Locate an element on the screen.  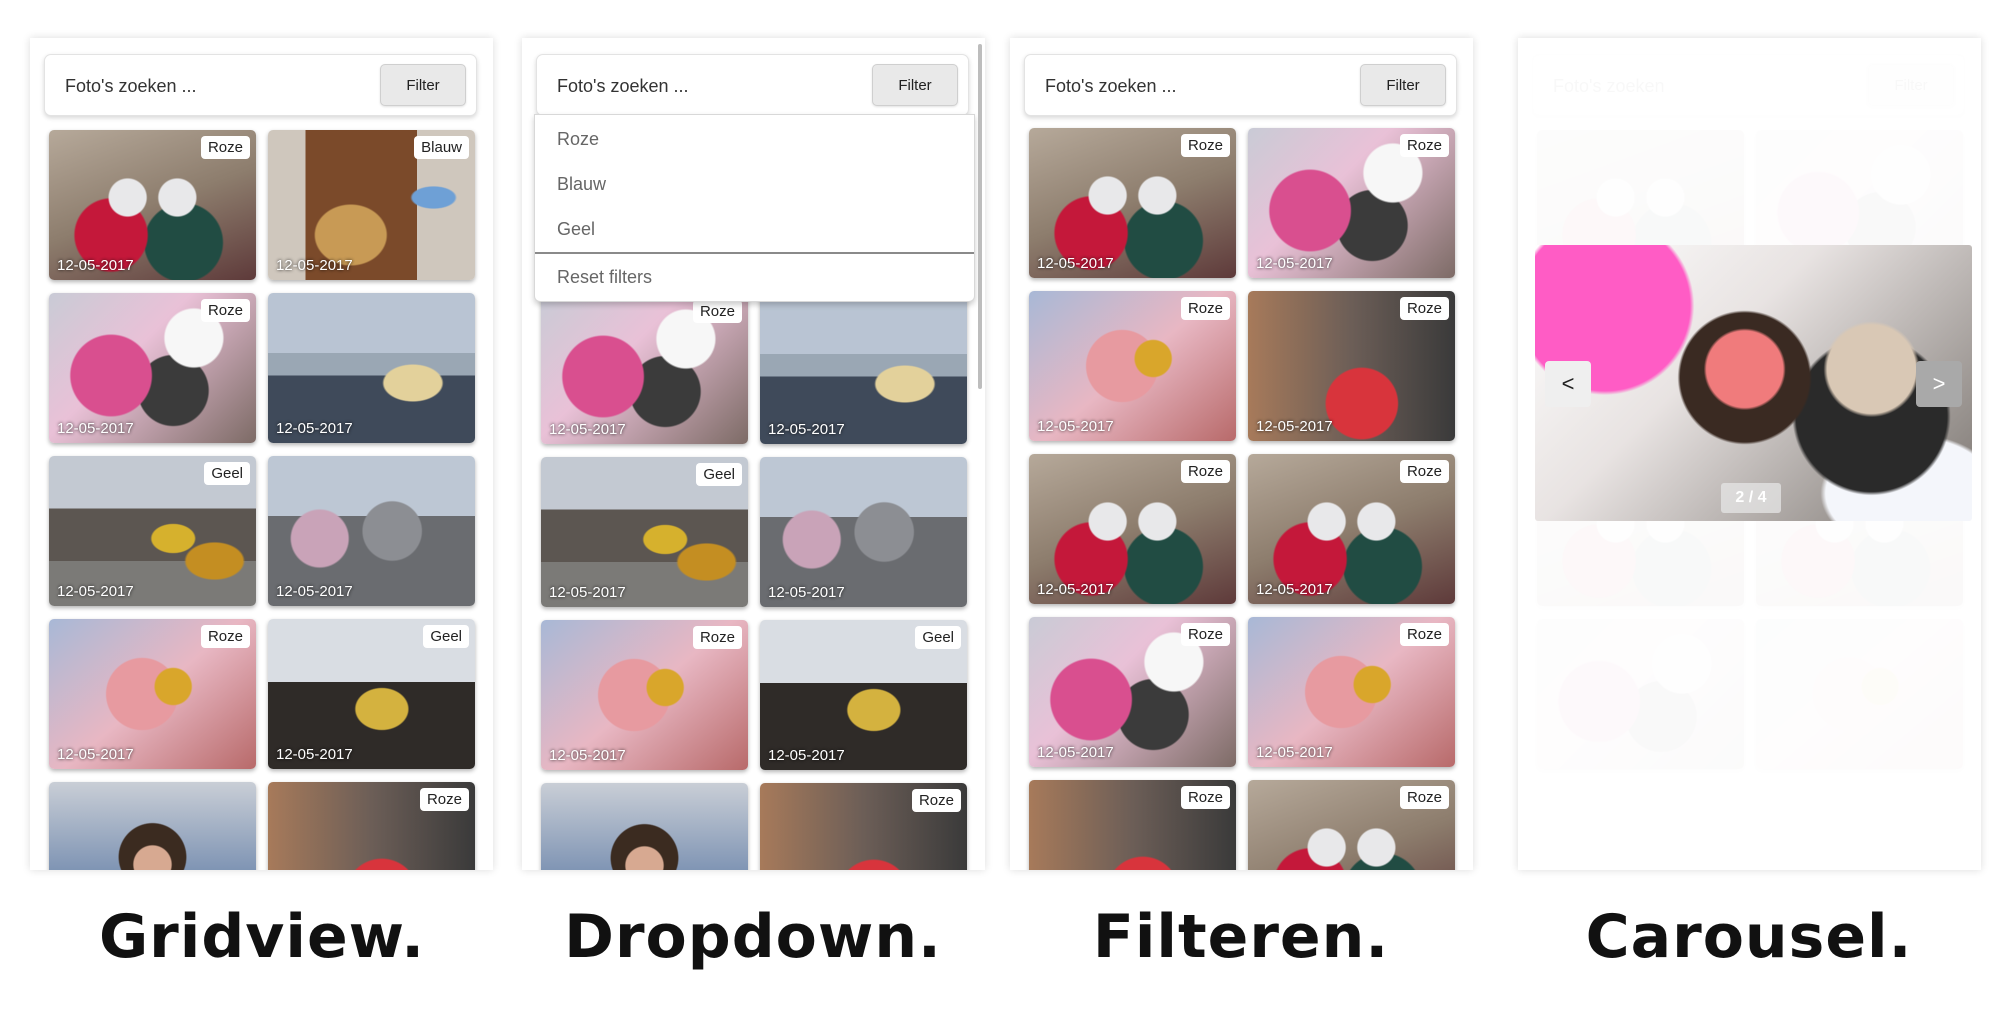
caption-gridview: Gridview. is located at coordinates (262, 937).